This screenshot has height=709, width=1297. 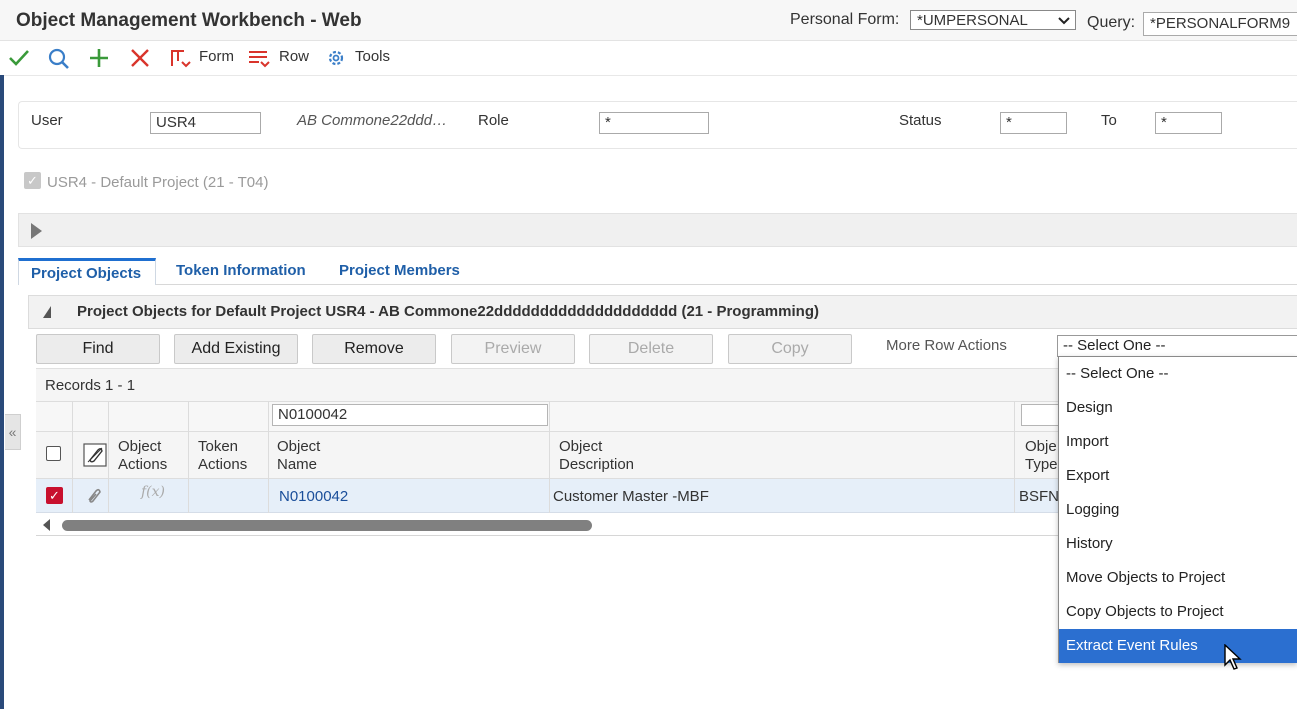 What do you see at coordinates (47, 120) in the screenshot?
I see `user-label: User` at bounding box center [47, 120].